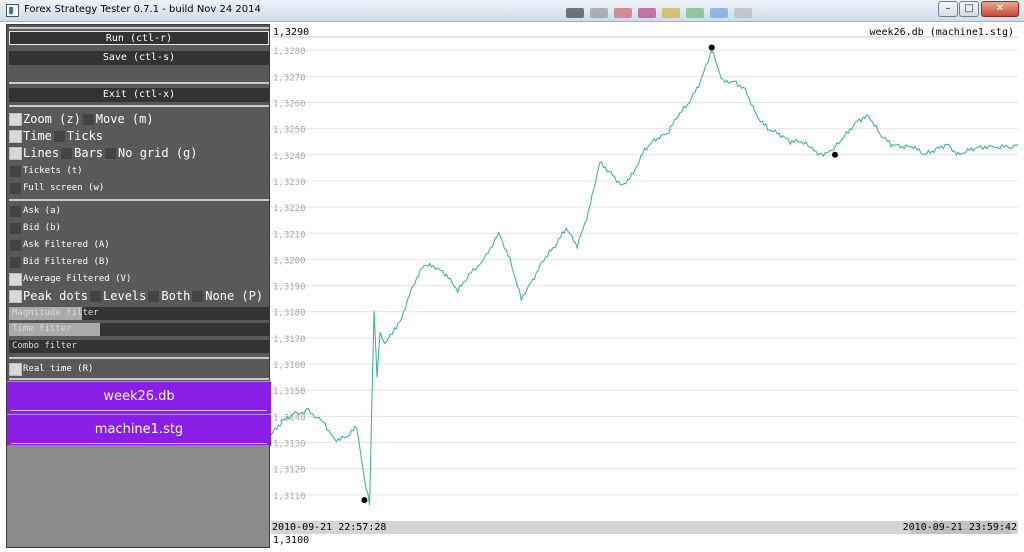 The height and width of the screenshot is (552, 1024). Describe the element at coordinates (969, 9) in the screenshot. I see `maximize-icon: □` at that location.